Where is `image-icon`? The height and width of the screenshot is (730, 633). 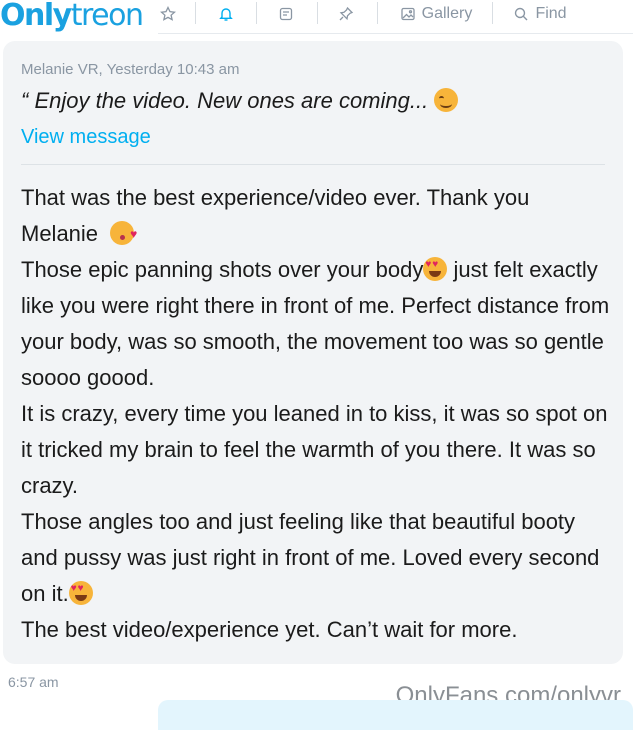 image-icon is located at coordinates (408, 13).